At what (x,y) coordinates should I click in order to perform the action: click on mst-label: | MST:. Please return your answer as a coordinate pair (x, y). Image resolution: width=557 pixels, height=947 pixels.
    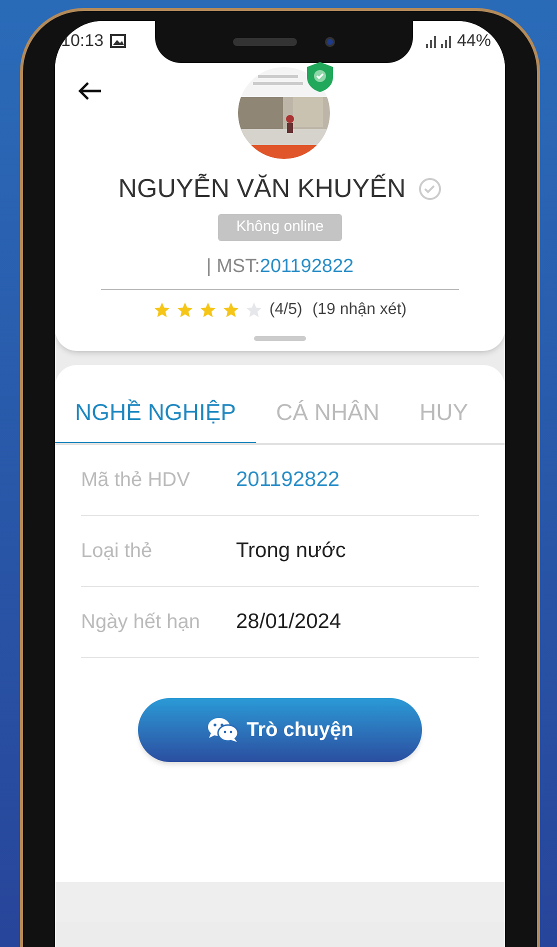
    Looking at the image, I should click on (233, 266).